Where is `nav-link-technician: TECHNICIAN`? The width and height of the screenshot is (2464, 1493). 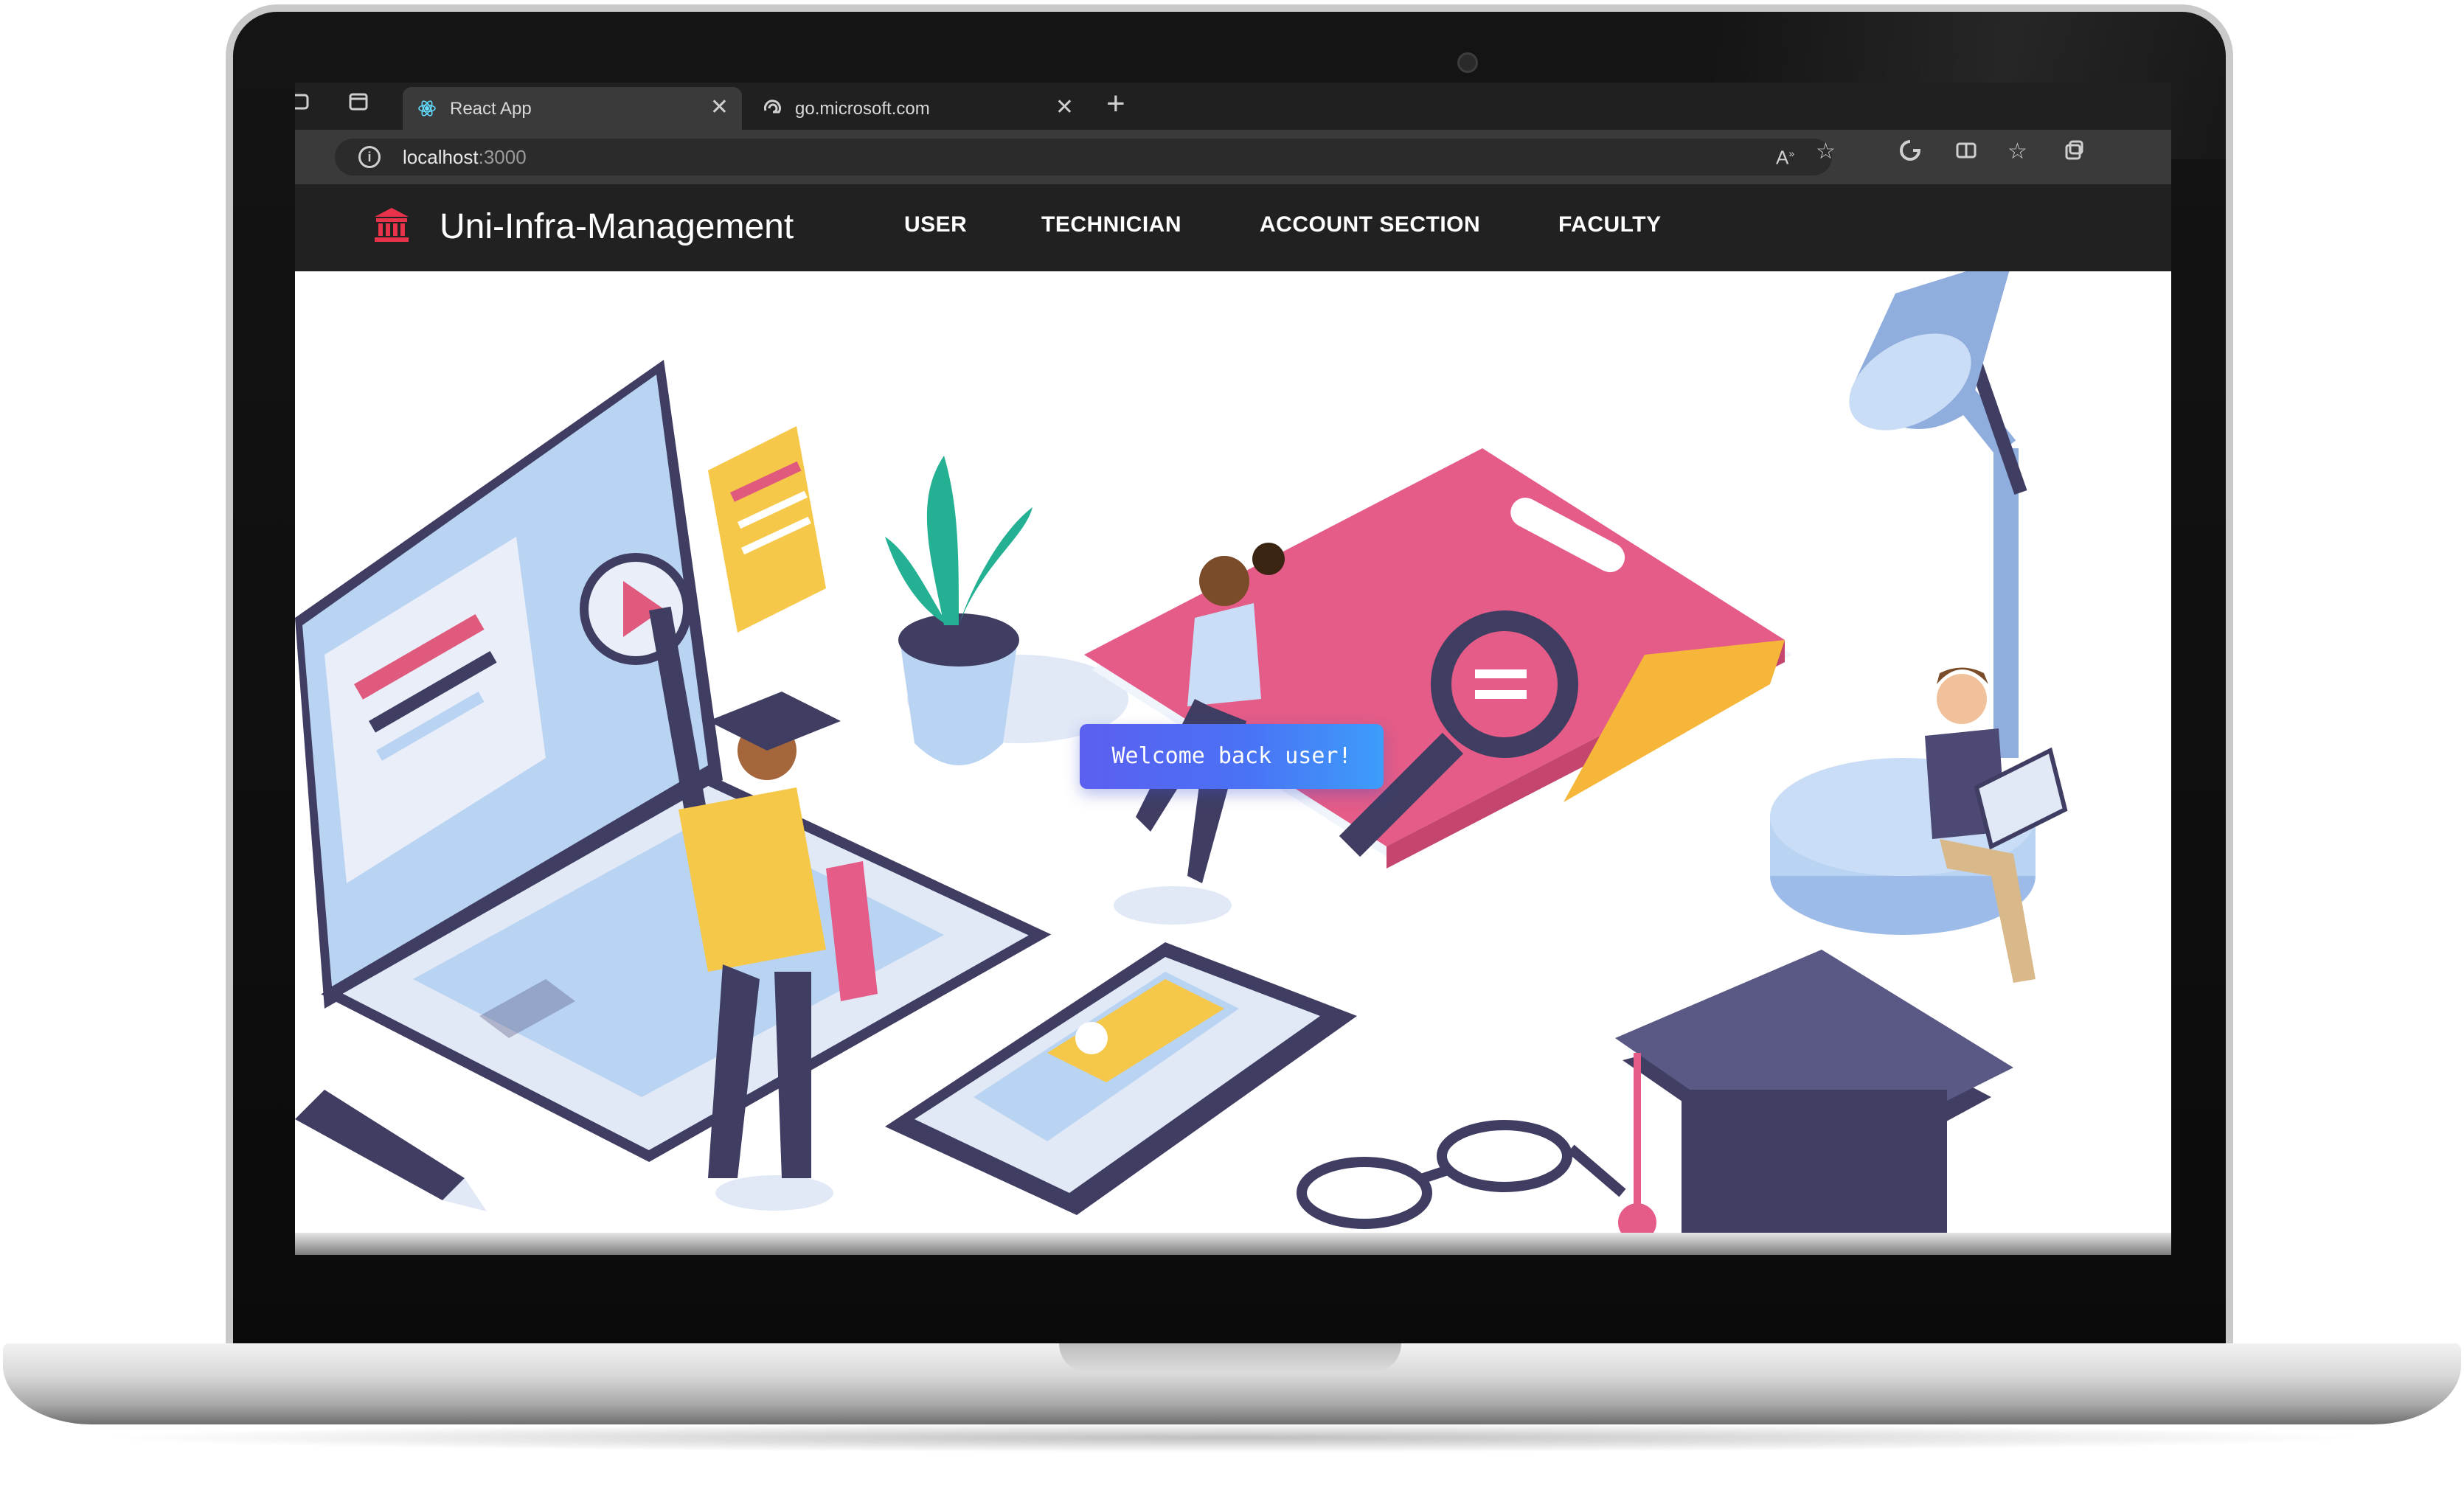
nav-link-technician: TECHNICIAN is located at coordinates (1111, 224).